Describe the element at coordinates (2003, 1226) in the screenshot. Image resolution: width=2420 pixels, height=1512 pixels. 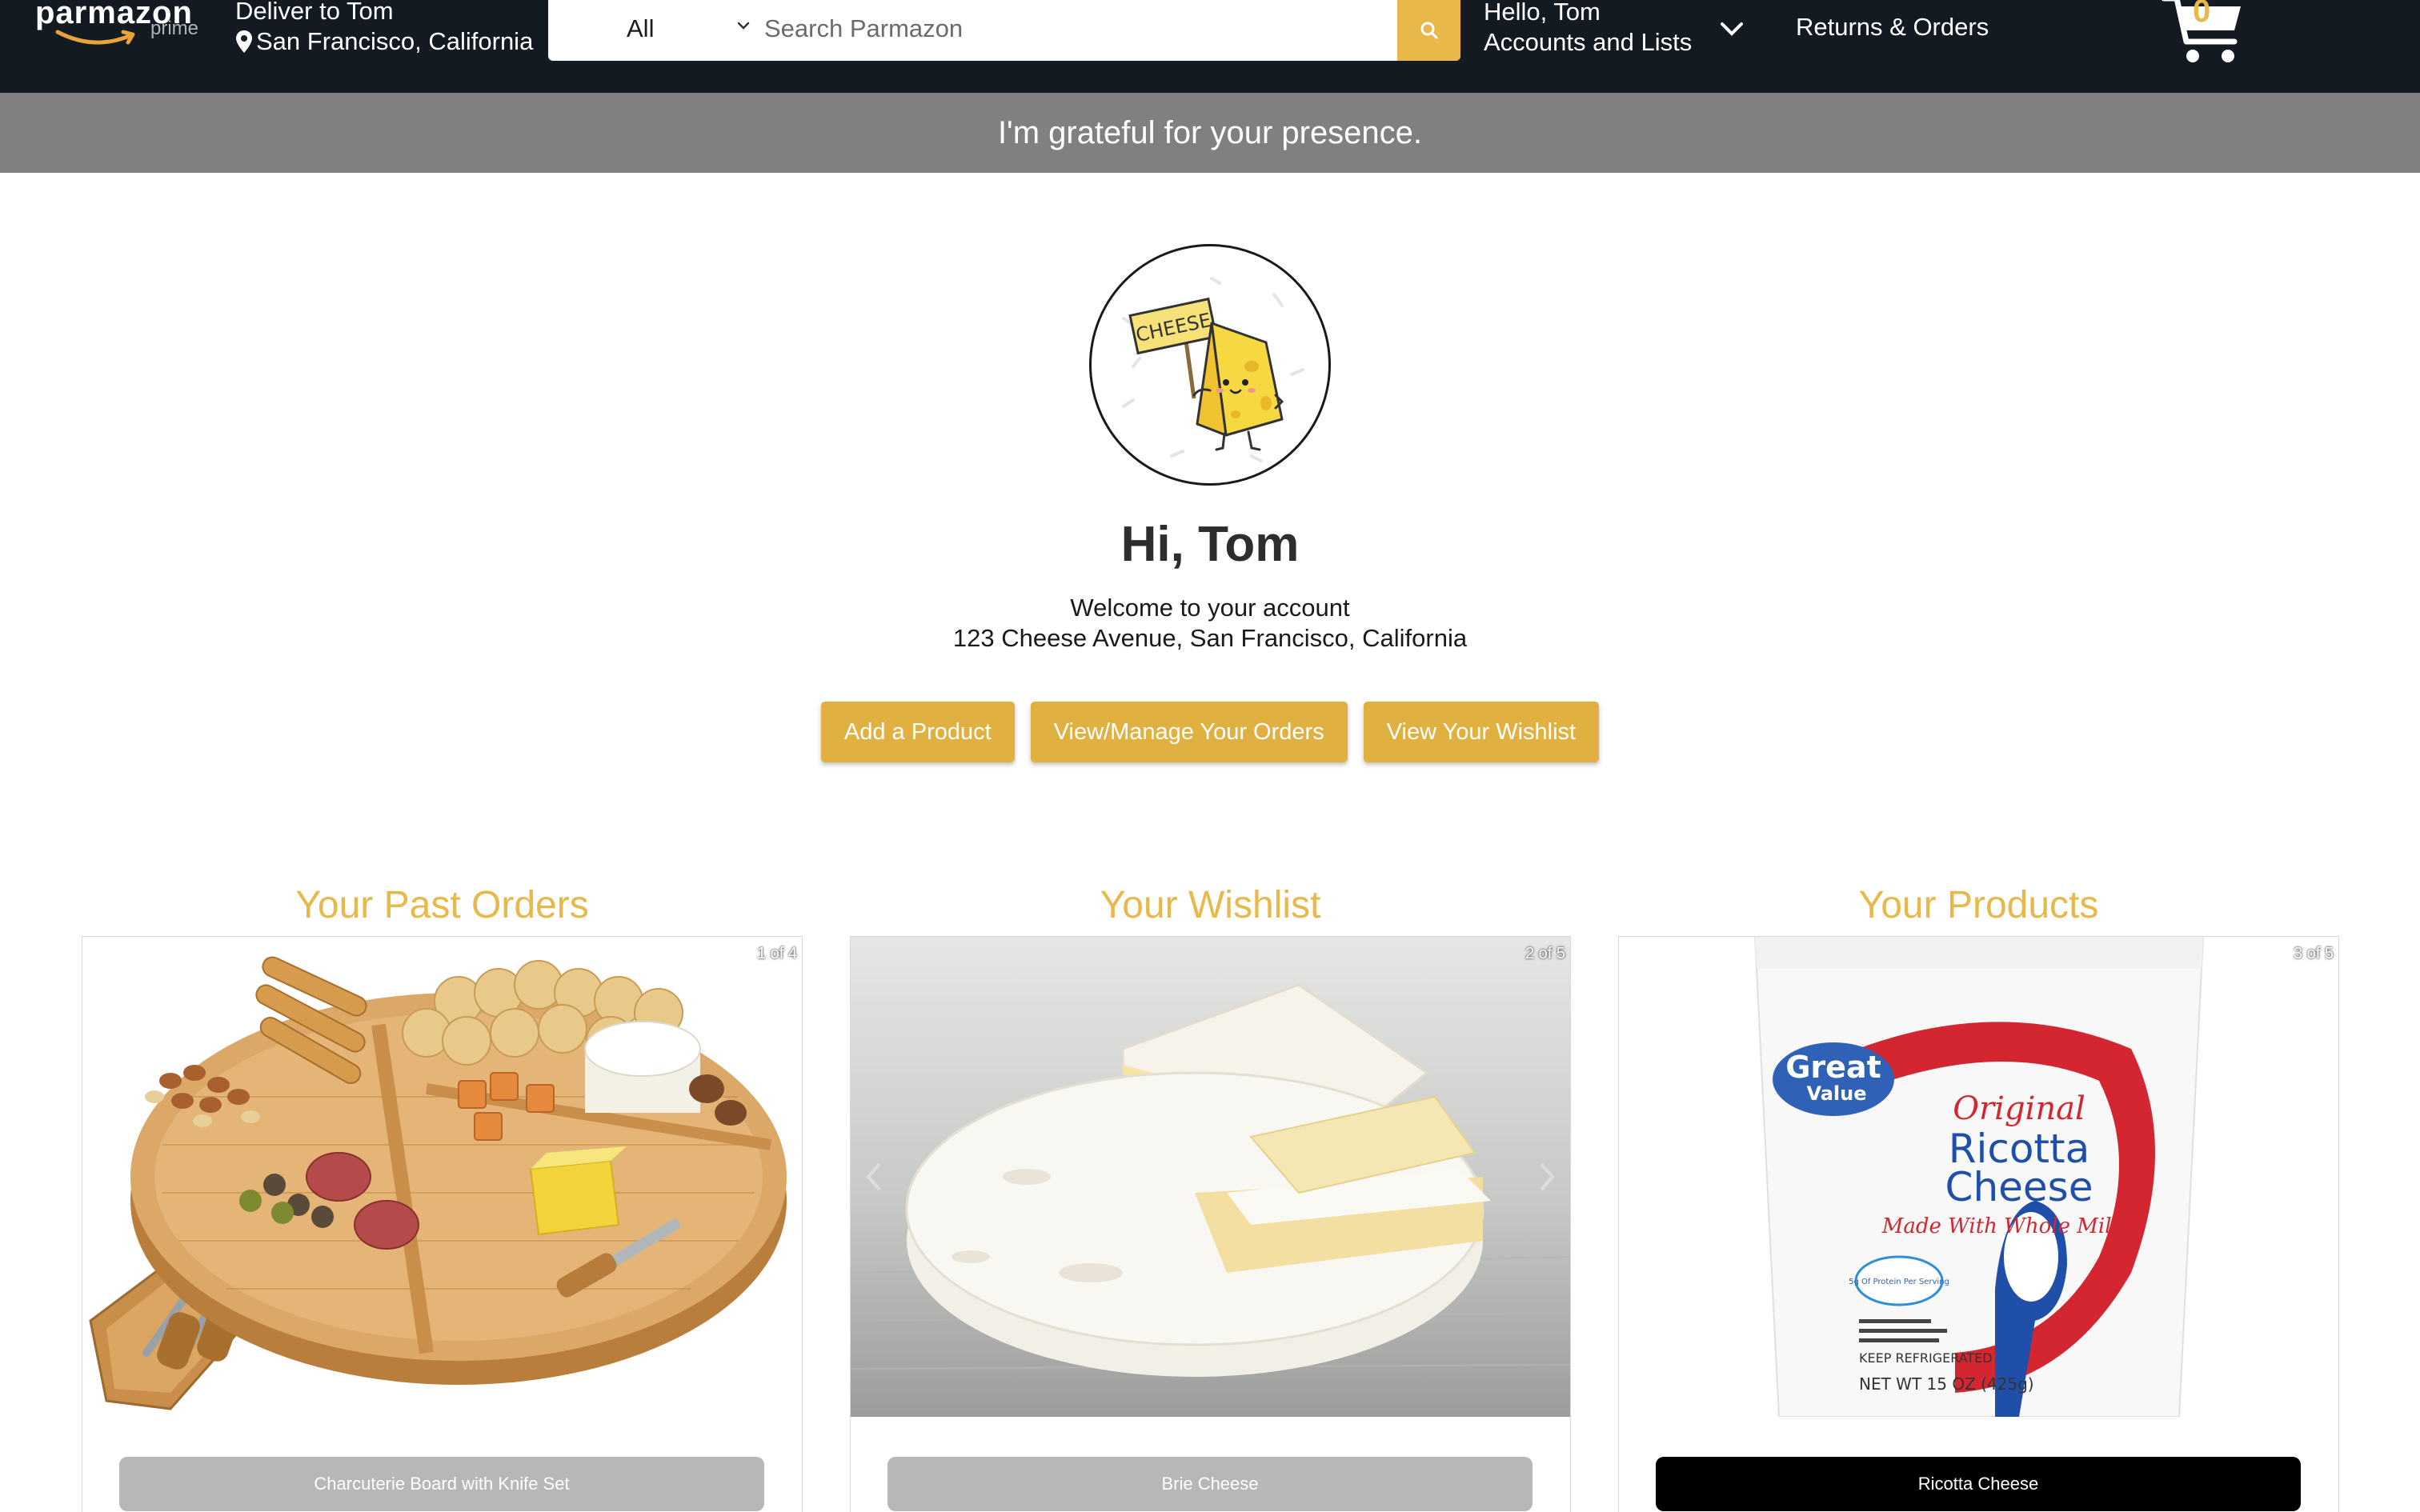
I see `tub-subtitle: Made With Whole Milk` at that location.